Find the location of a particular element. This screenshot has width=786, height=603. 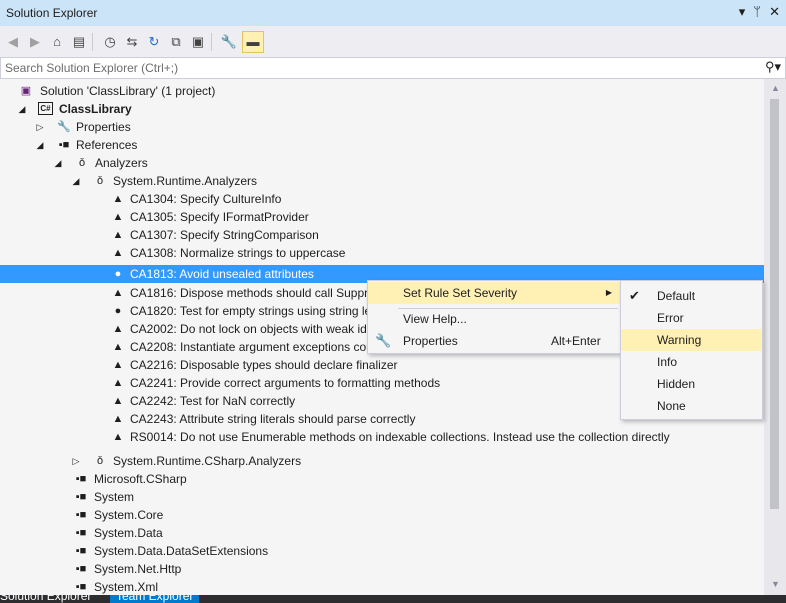

menu-item-label: Info is located at coordinates (667, 362).